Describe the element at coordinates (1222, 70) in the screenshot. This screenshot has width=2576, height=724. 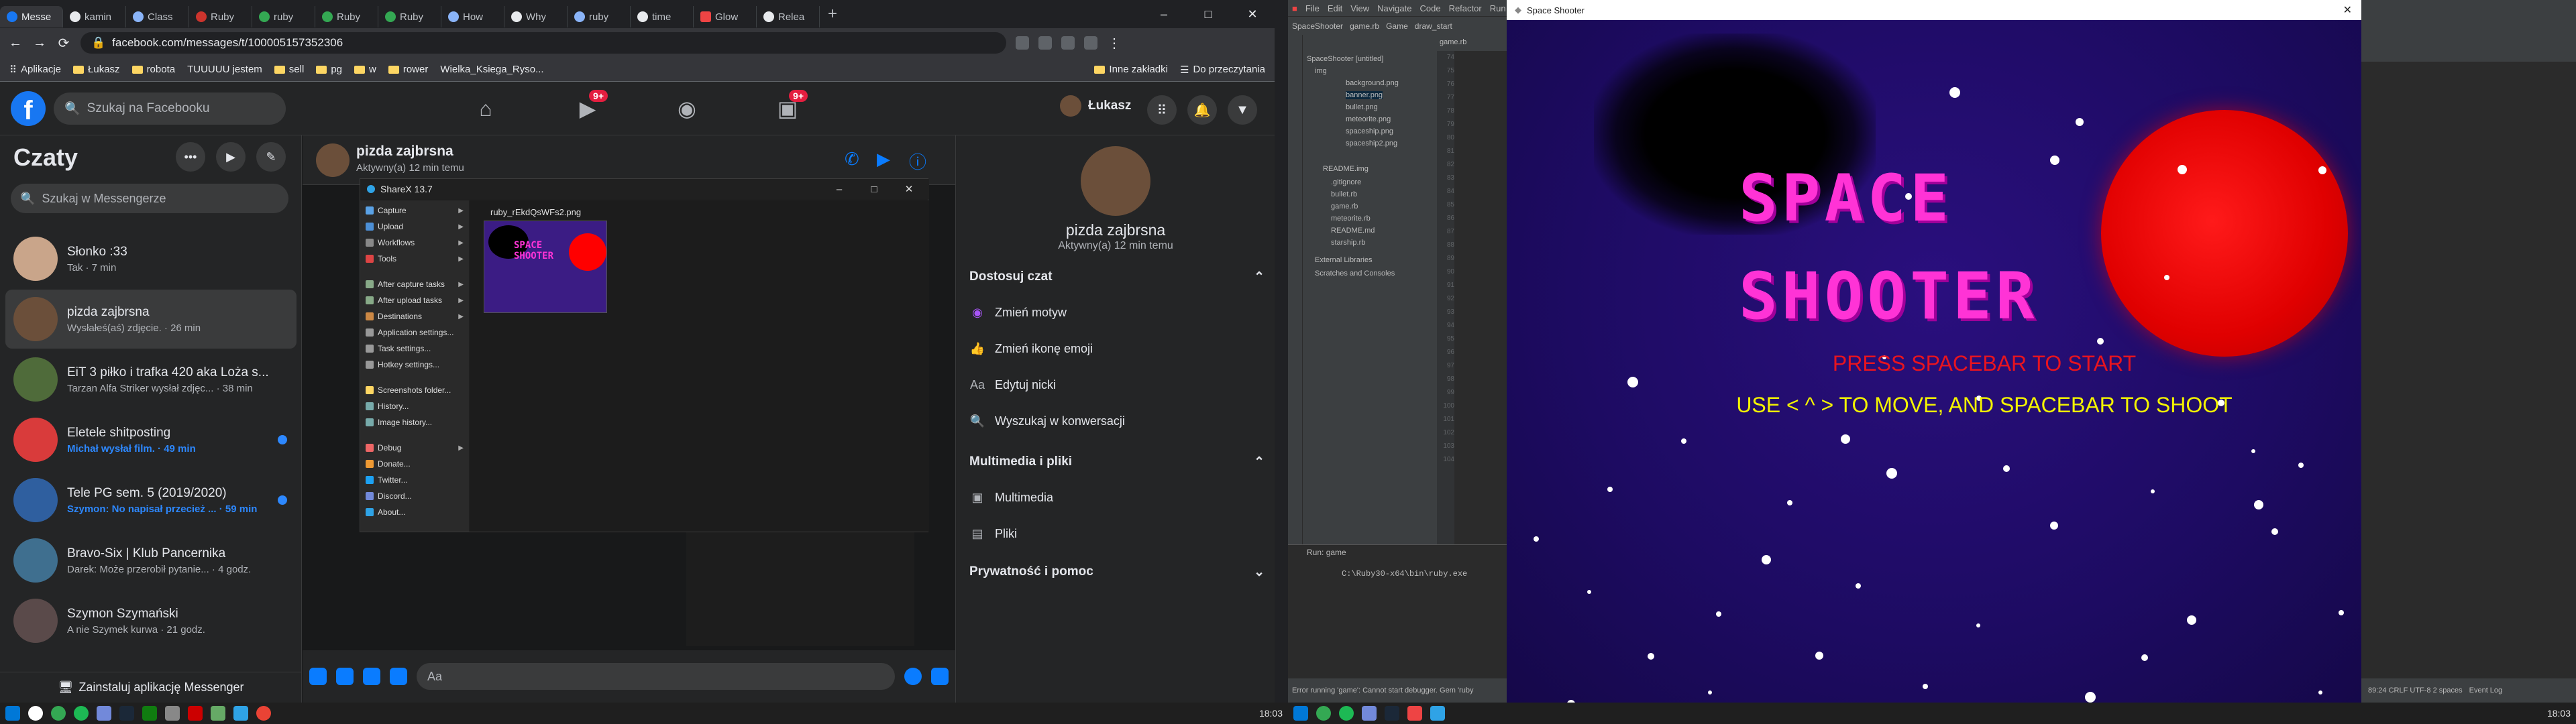
I see `bookmark-reading-list: ☰ Do przeczytania` at that location.